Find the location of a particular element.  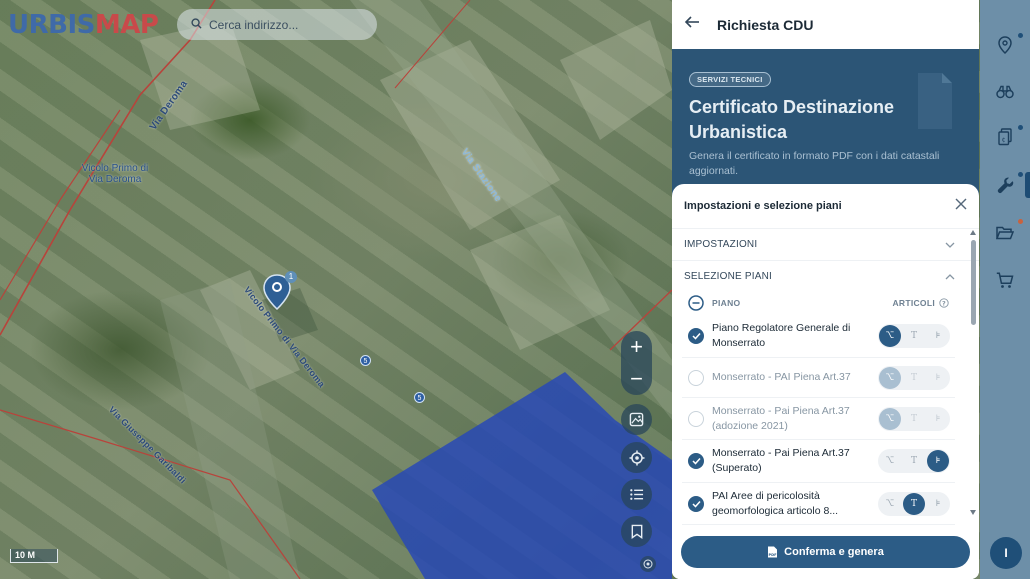

place-label: Vicolo Primo di Via Deroma is located at coordinates (115, 174).